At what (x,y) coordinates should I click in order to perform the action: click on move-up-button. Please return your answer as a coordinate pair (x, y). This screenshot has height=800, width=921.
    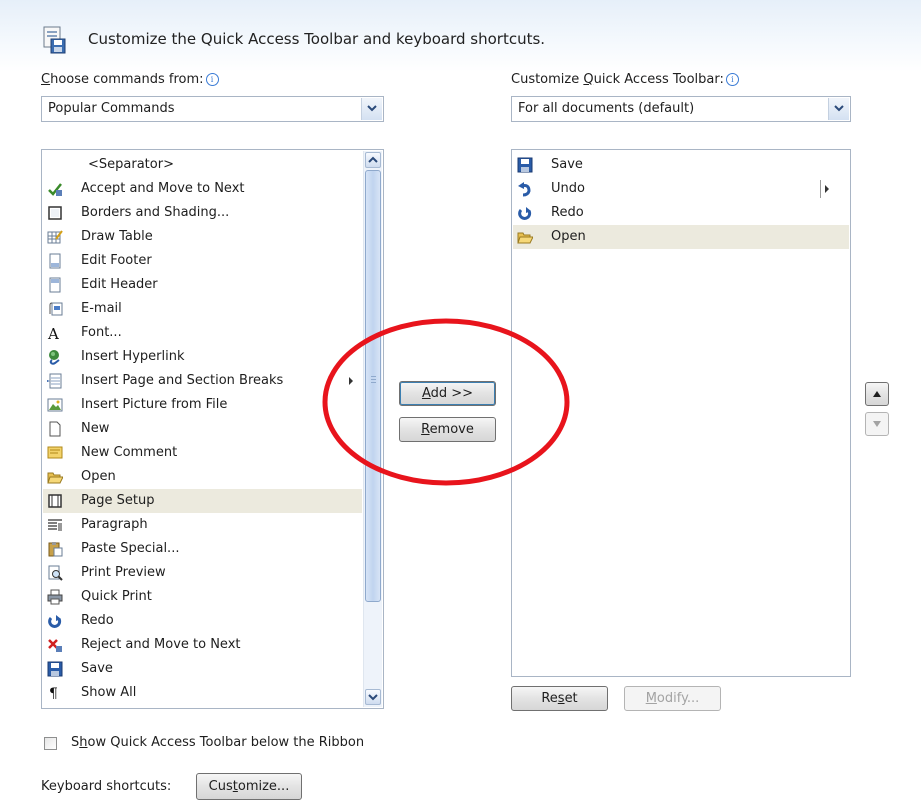
    Looking at the image, I should click on (877, 394).